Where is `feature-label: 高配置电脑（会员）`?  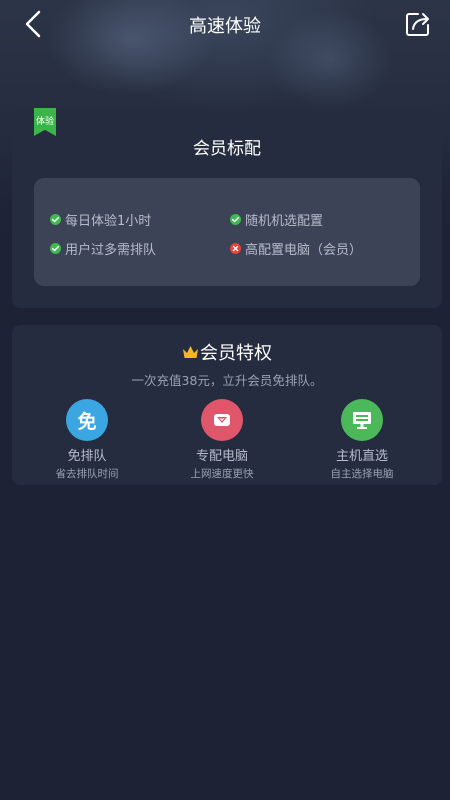
feature-label: 高配置电脑（会员） is located at coordinates (304, 250).